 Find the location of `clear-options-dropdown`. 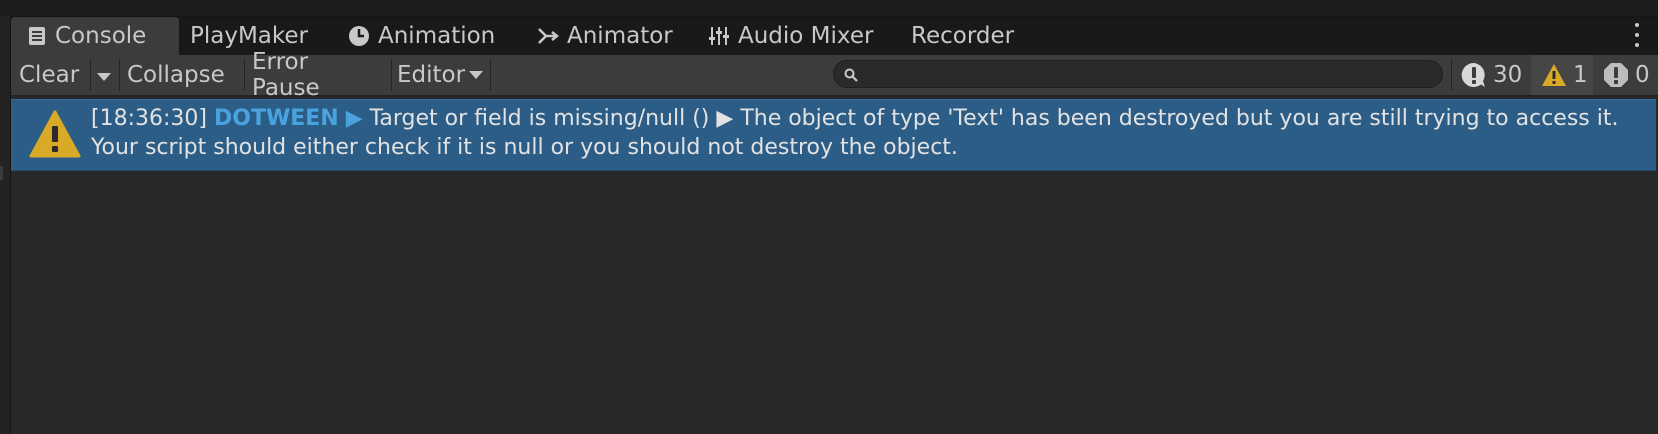

clear-options-dropdown is located at coordinates (104, 75).